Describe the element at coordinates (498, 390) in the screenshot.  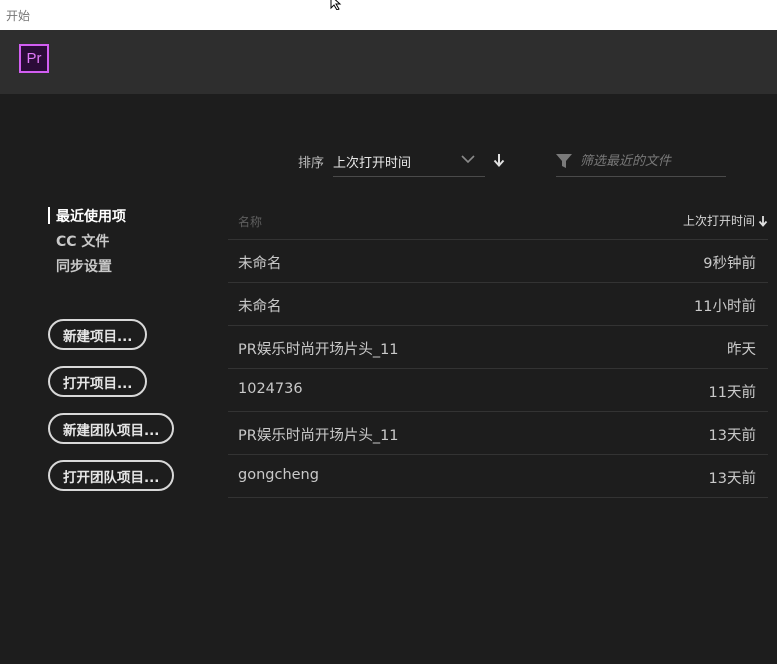
I see `table-row: 1024736 11天前` at that location.